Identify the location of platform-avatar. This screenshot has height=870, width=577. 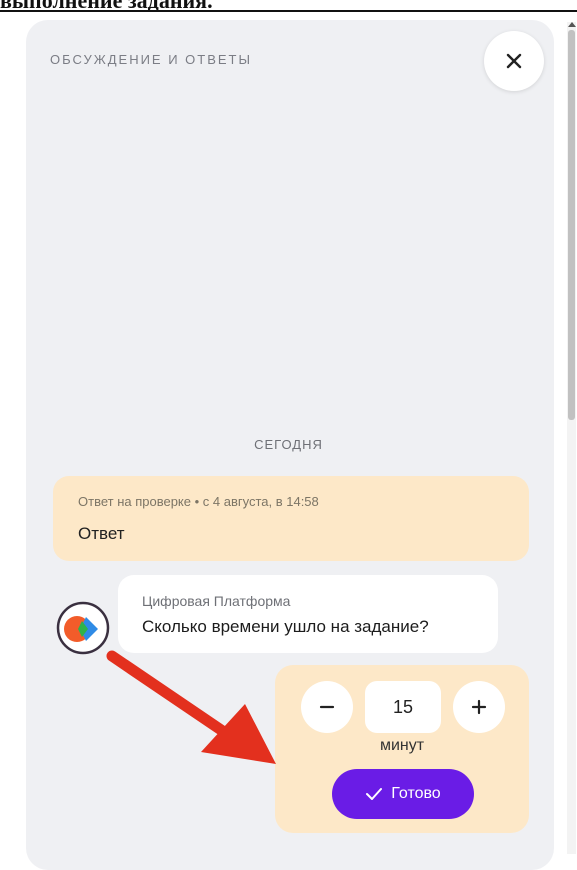
(83, 628).